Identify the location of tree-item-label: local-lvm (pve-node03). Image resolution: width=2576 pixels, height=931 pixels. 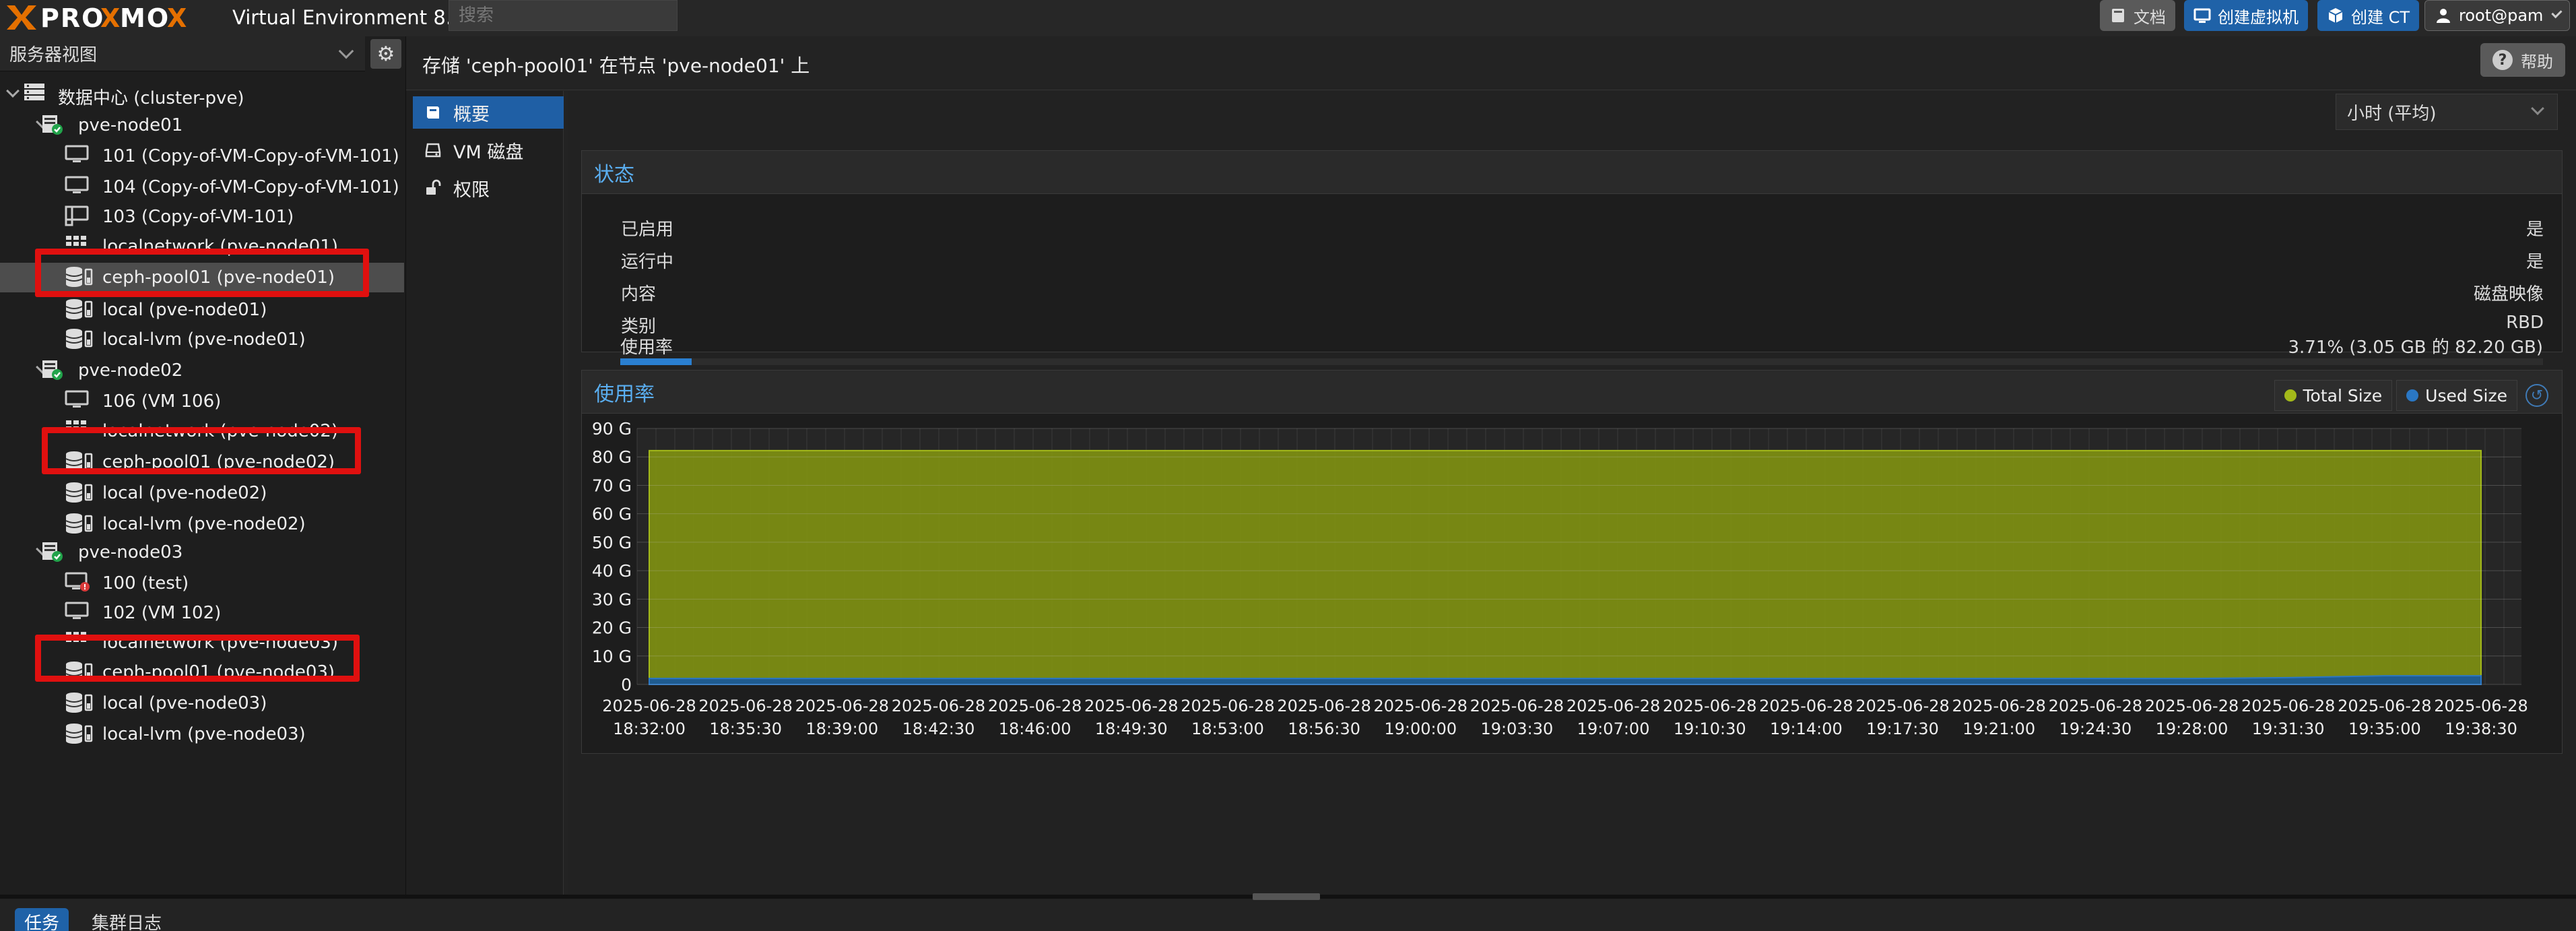
(204, 734).